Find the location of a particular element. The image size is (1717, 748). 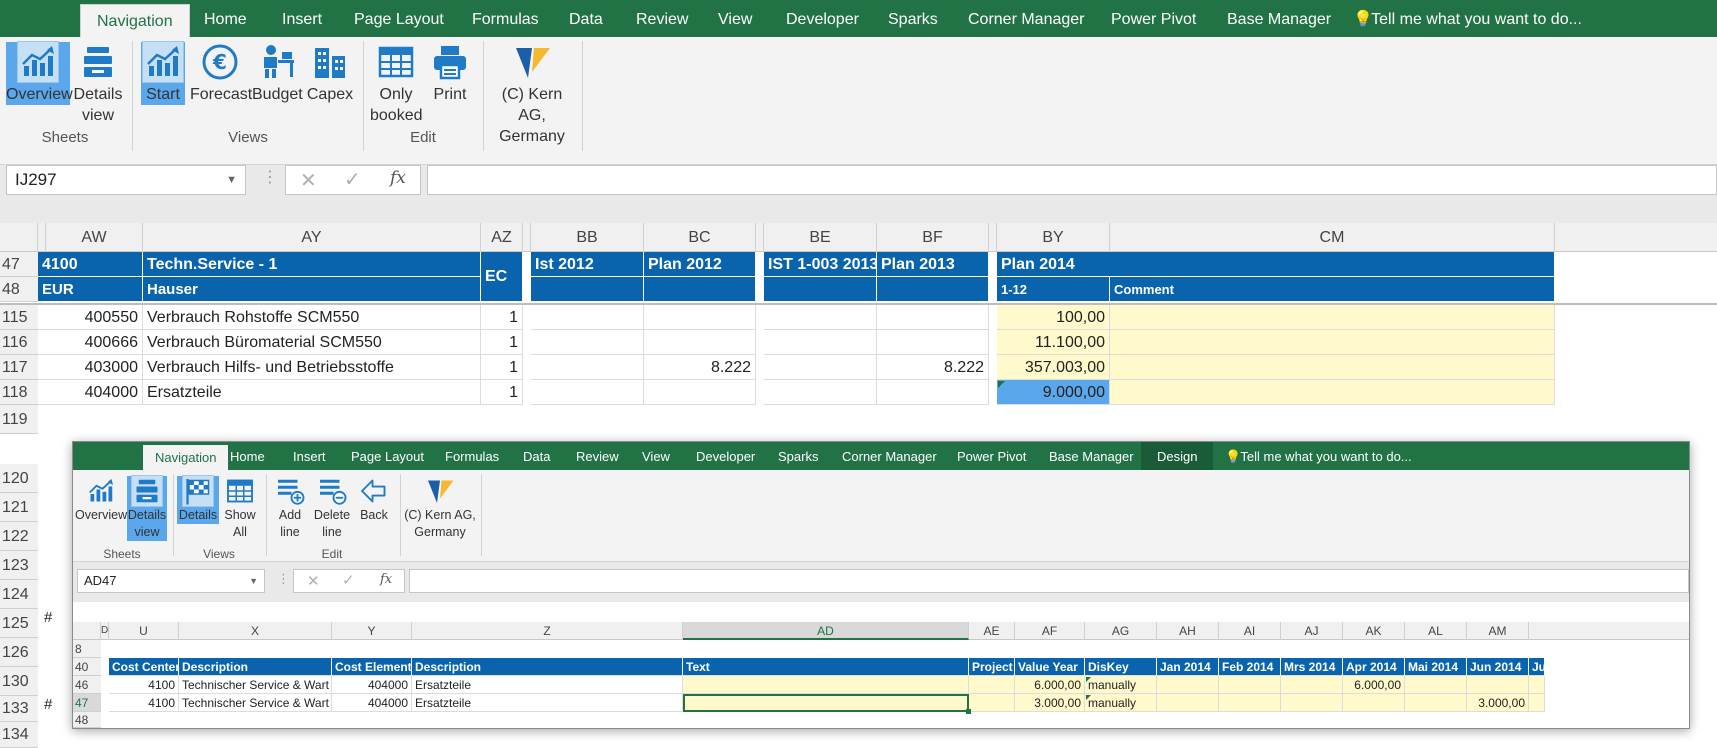

th-project: Project is located at coordinates (992, 667).